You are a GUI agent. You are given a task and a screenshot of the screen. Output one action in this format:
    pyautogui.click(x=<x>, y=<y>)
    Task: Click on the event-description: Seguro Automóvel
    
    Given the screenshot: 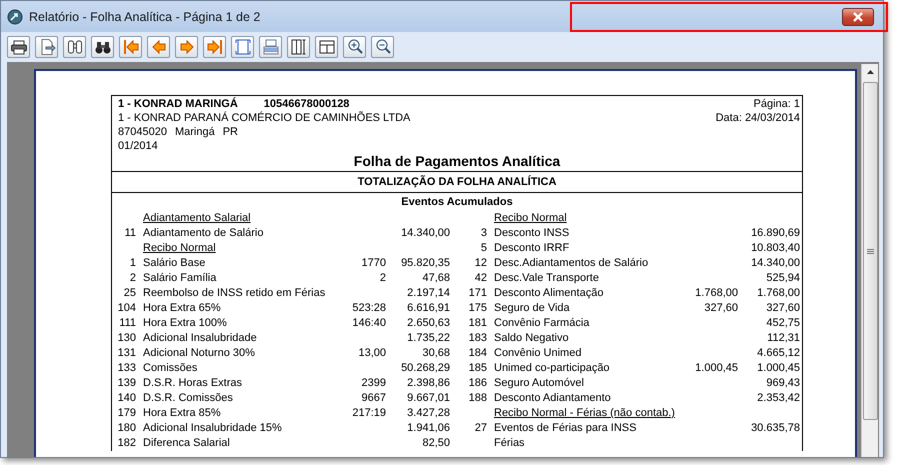 What is the action you would take?
    pyautogui.click(x=539, y=383)
    